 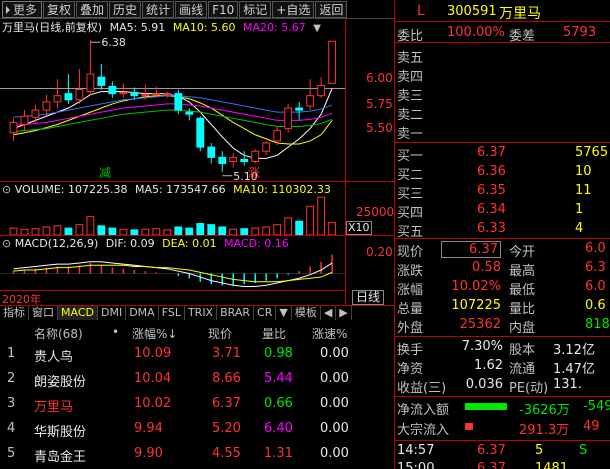 What do you see at coordinates (172, 215) in the screenshot?
I see `volume-chart` at bounding box center [172, 215].